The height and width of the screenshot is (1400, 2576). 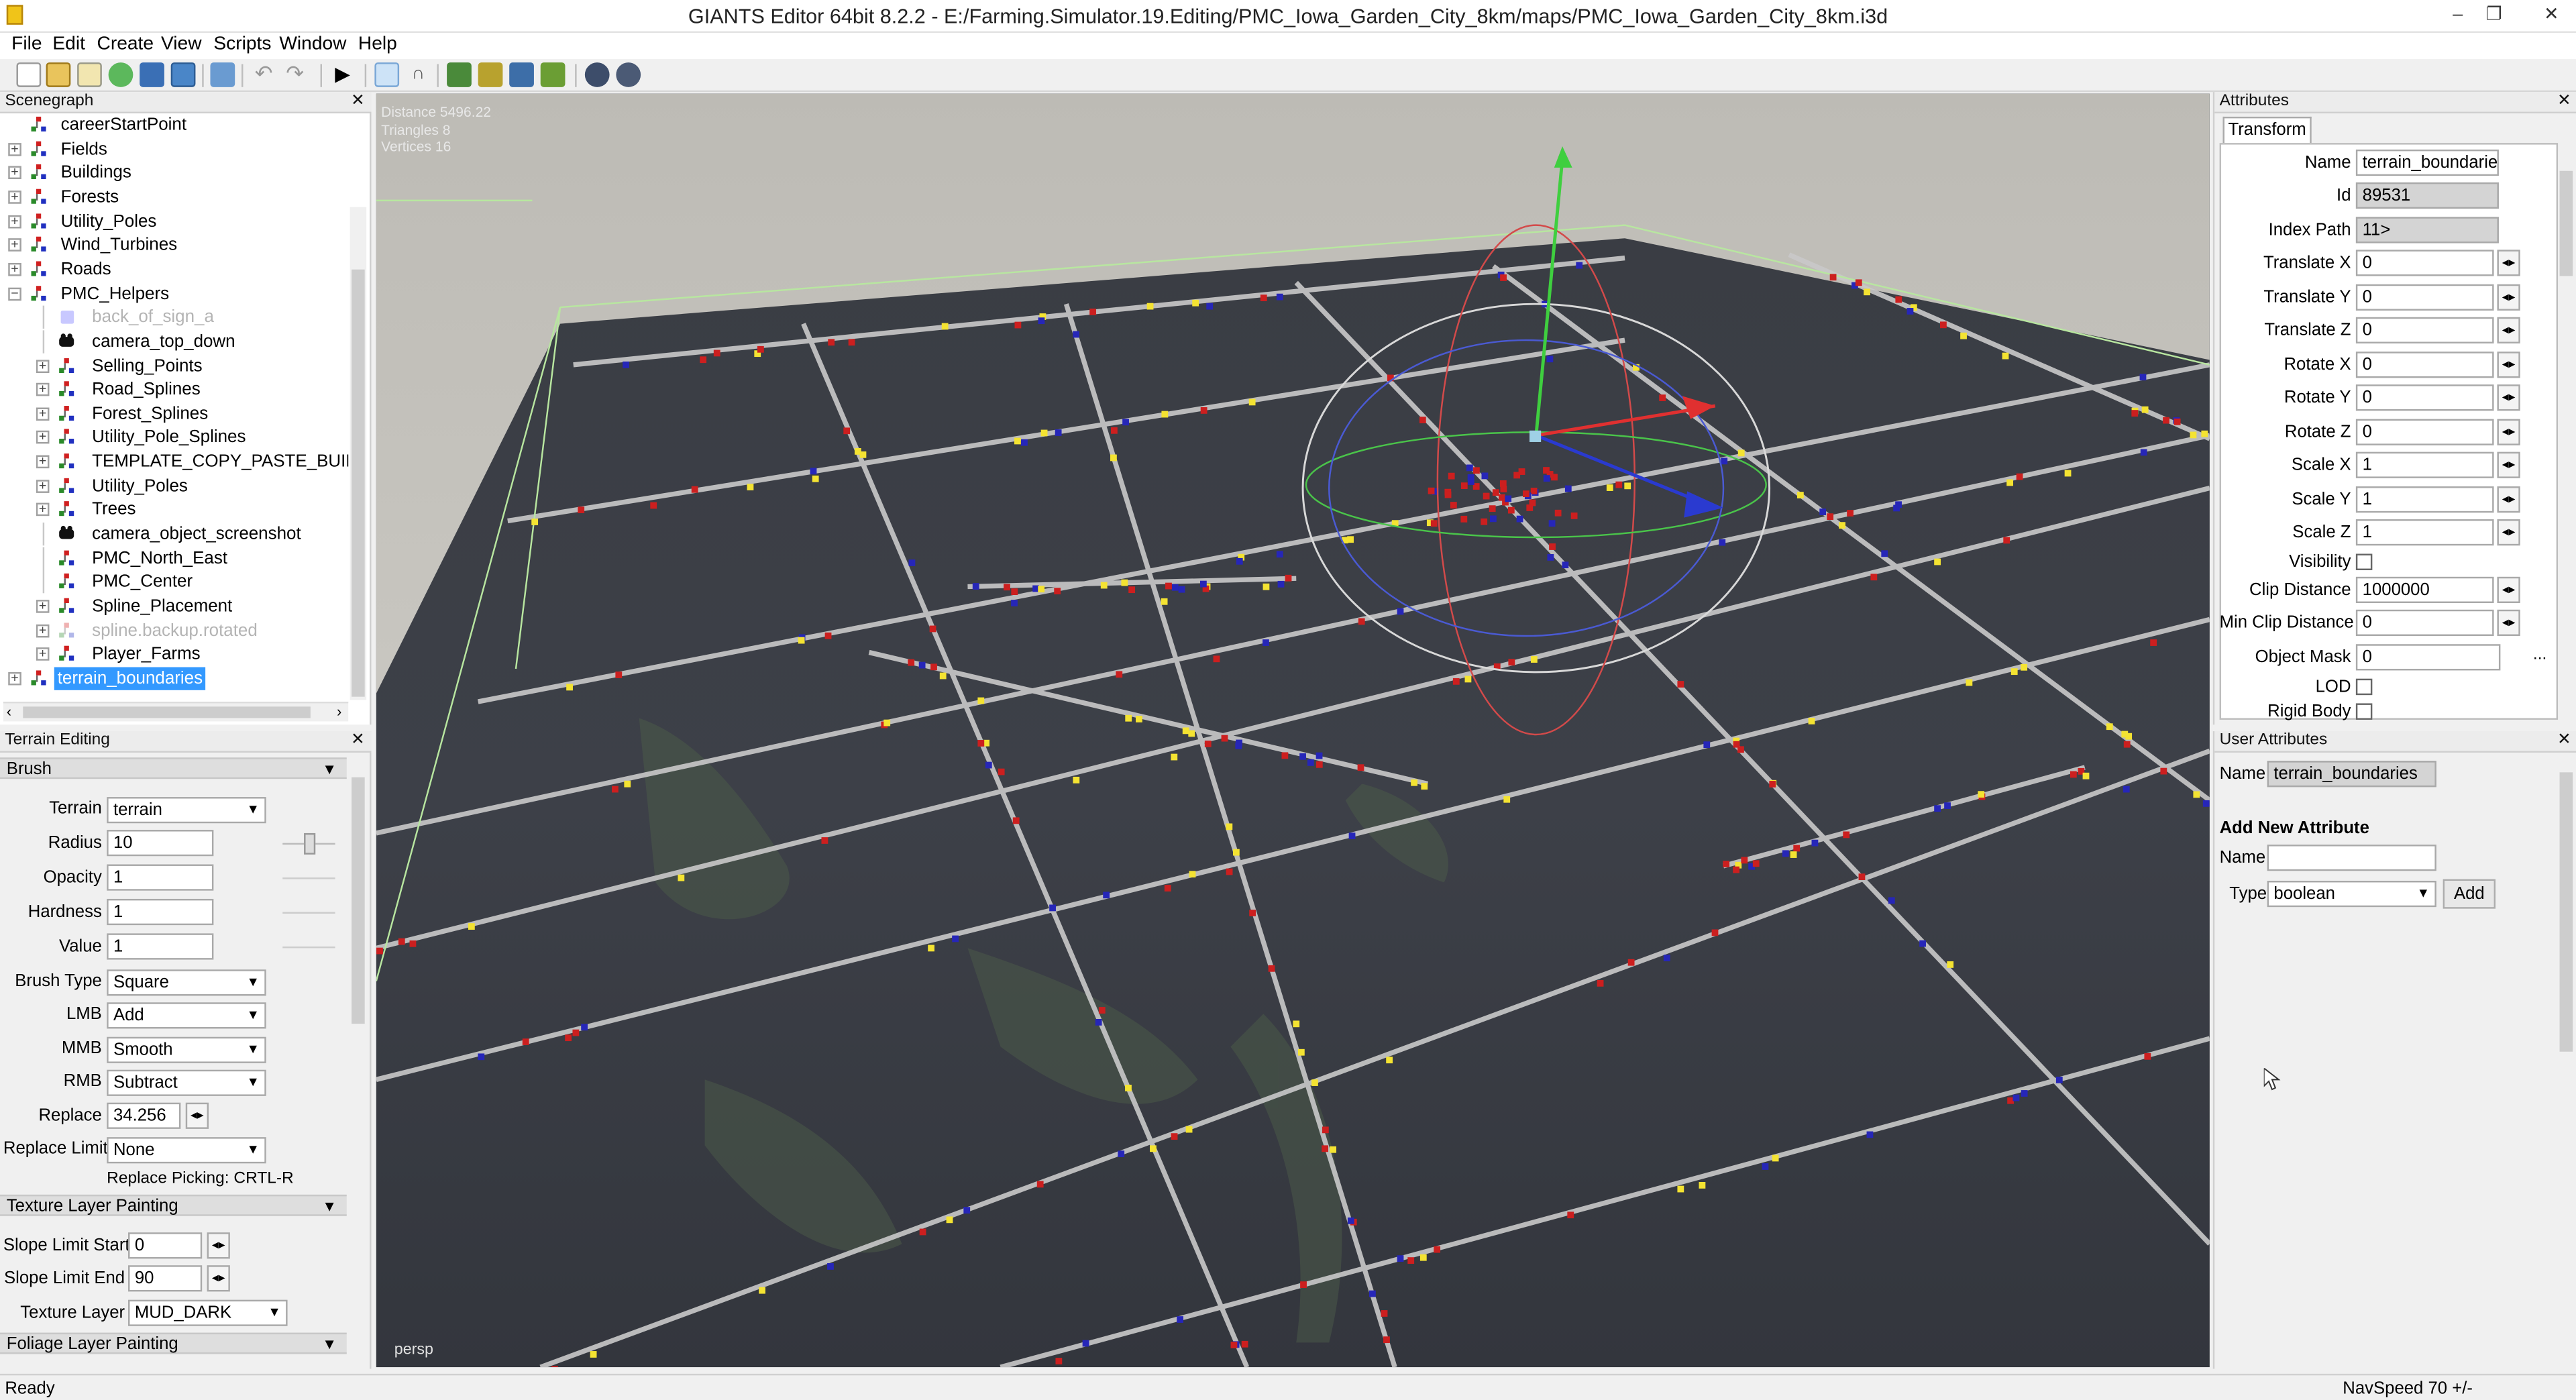 I want to click on play-icon: ▶, so click(x=342, y=74).